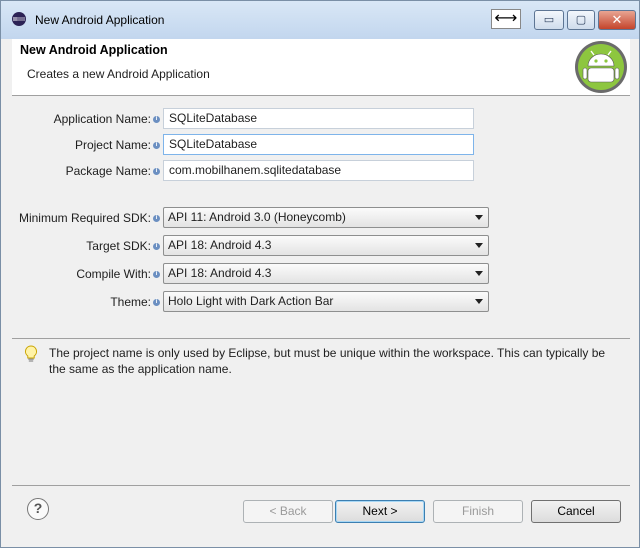 This screenshot has width=640, height=548. Describe the element at coordinates (318, 144) in the screenshot. I see `project-name-input: SQLiteDatabase` at that location.